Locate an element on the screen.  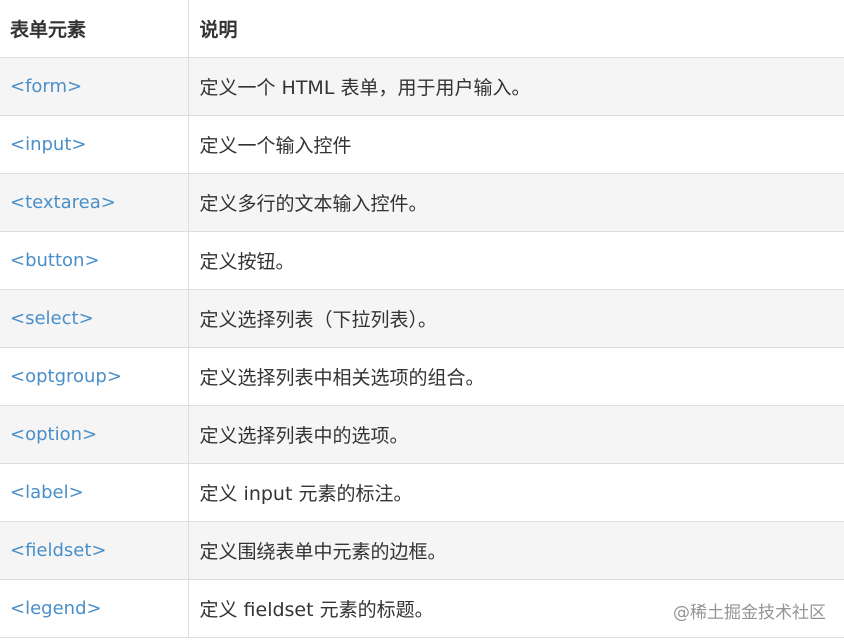
table-row: <select> 定义选择列表（下拉列表）。 is located at coordinates (422, 318).